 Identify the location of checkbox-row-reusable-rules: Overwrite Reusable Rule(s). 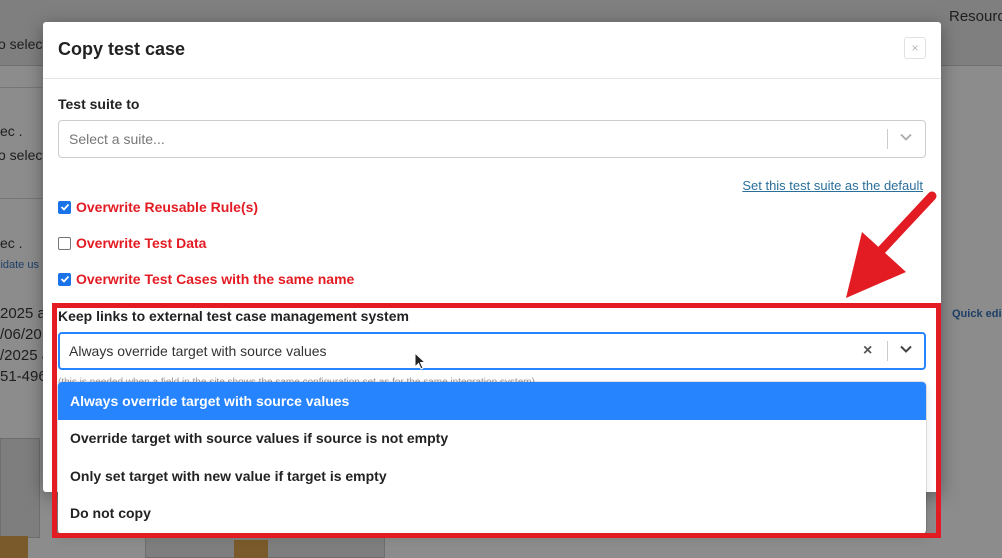
(158, 207).